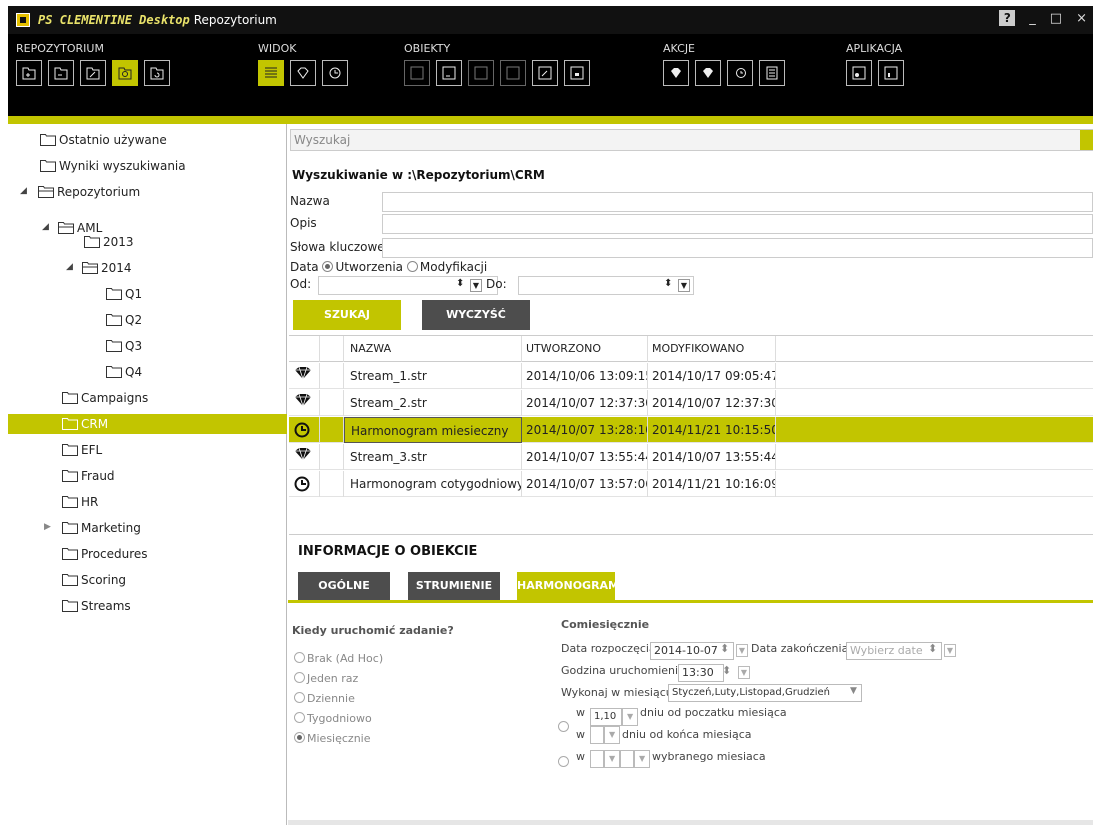  Describe the element at coordinates (29, 73) in the screenshot. I see `add-folder-icon` at that location.